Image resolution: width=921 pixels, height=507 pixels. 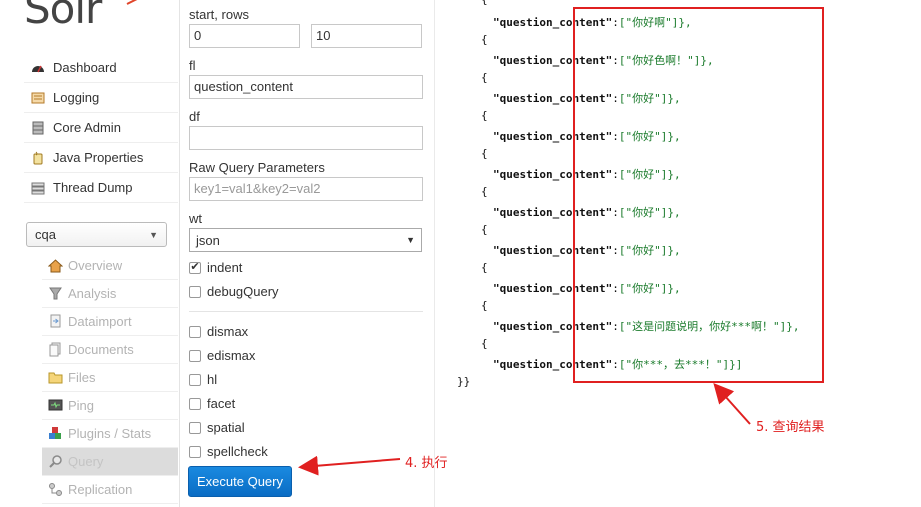 I want to click on result-arrow, so click(x=732, y=404).